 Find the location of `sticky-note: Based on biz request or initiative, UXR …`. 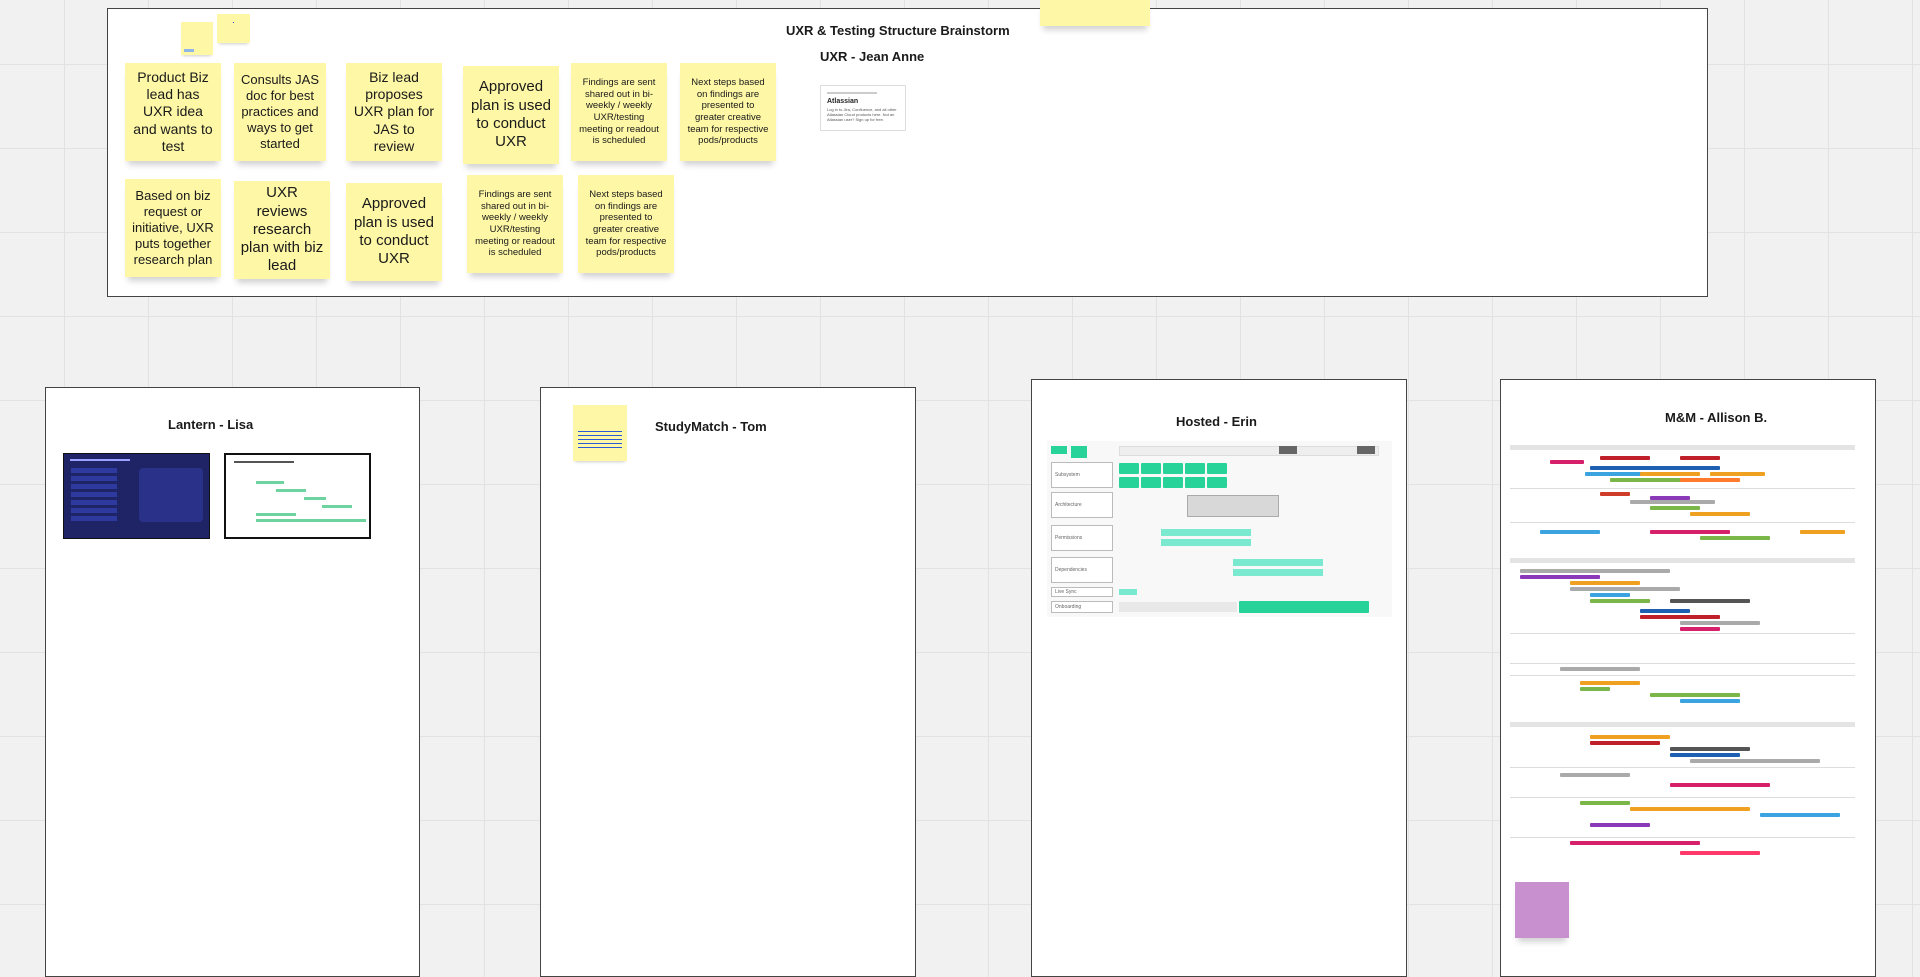

sticky-note: Based on biz request or initiative, UXR … is located at coordinates (173, 228).